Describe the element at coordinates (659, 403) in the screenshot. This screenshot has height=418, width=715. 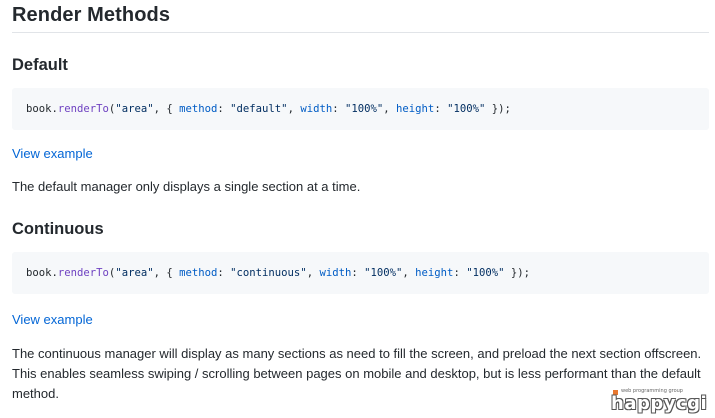
I see `watermark-word: happycgi` at that location.